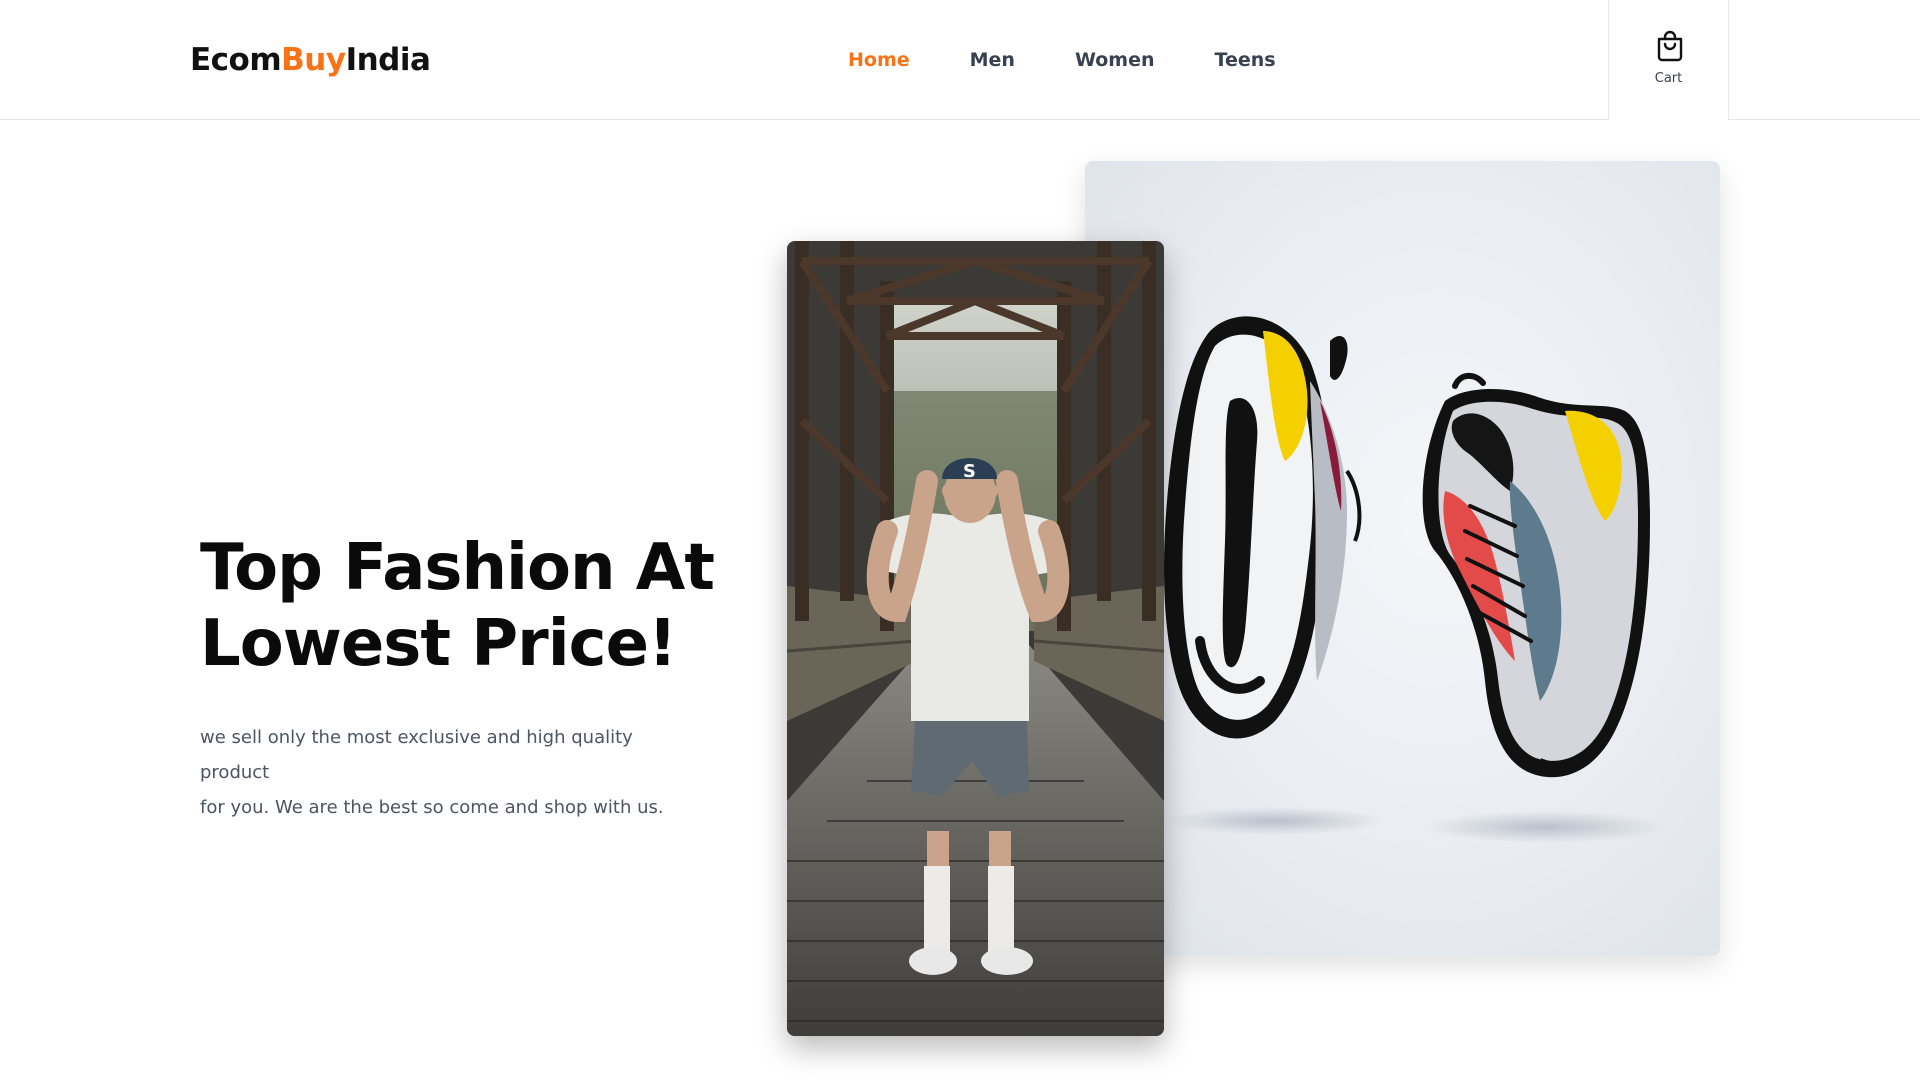 Image resolution: width=1920 pixels, height=1080 pixels. What do you see at coordinates (236, 60) in the screenshot?
I see `brand-logo-part1: Ecom` at bounding box center [236, 60].